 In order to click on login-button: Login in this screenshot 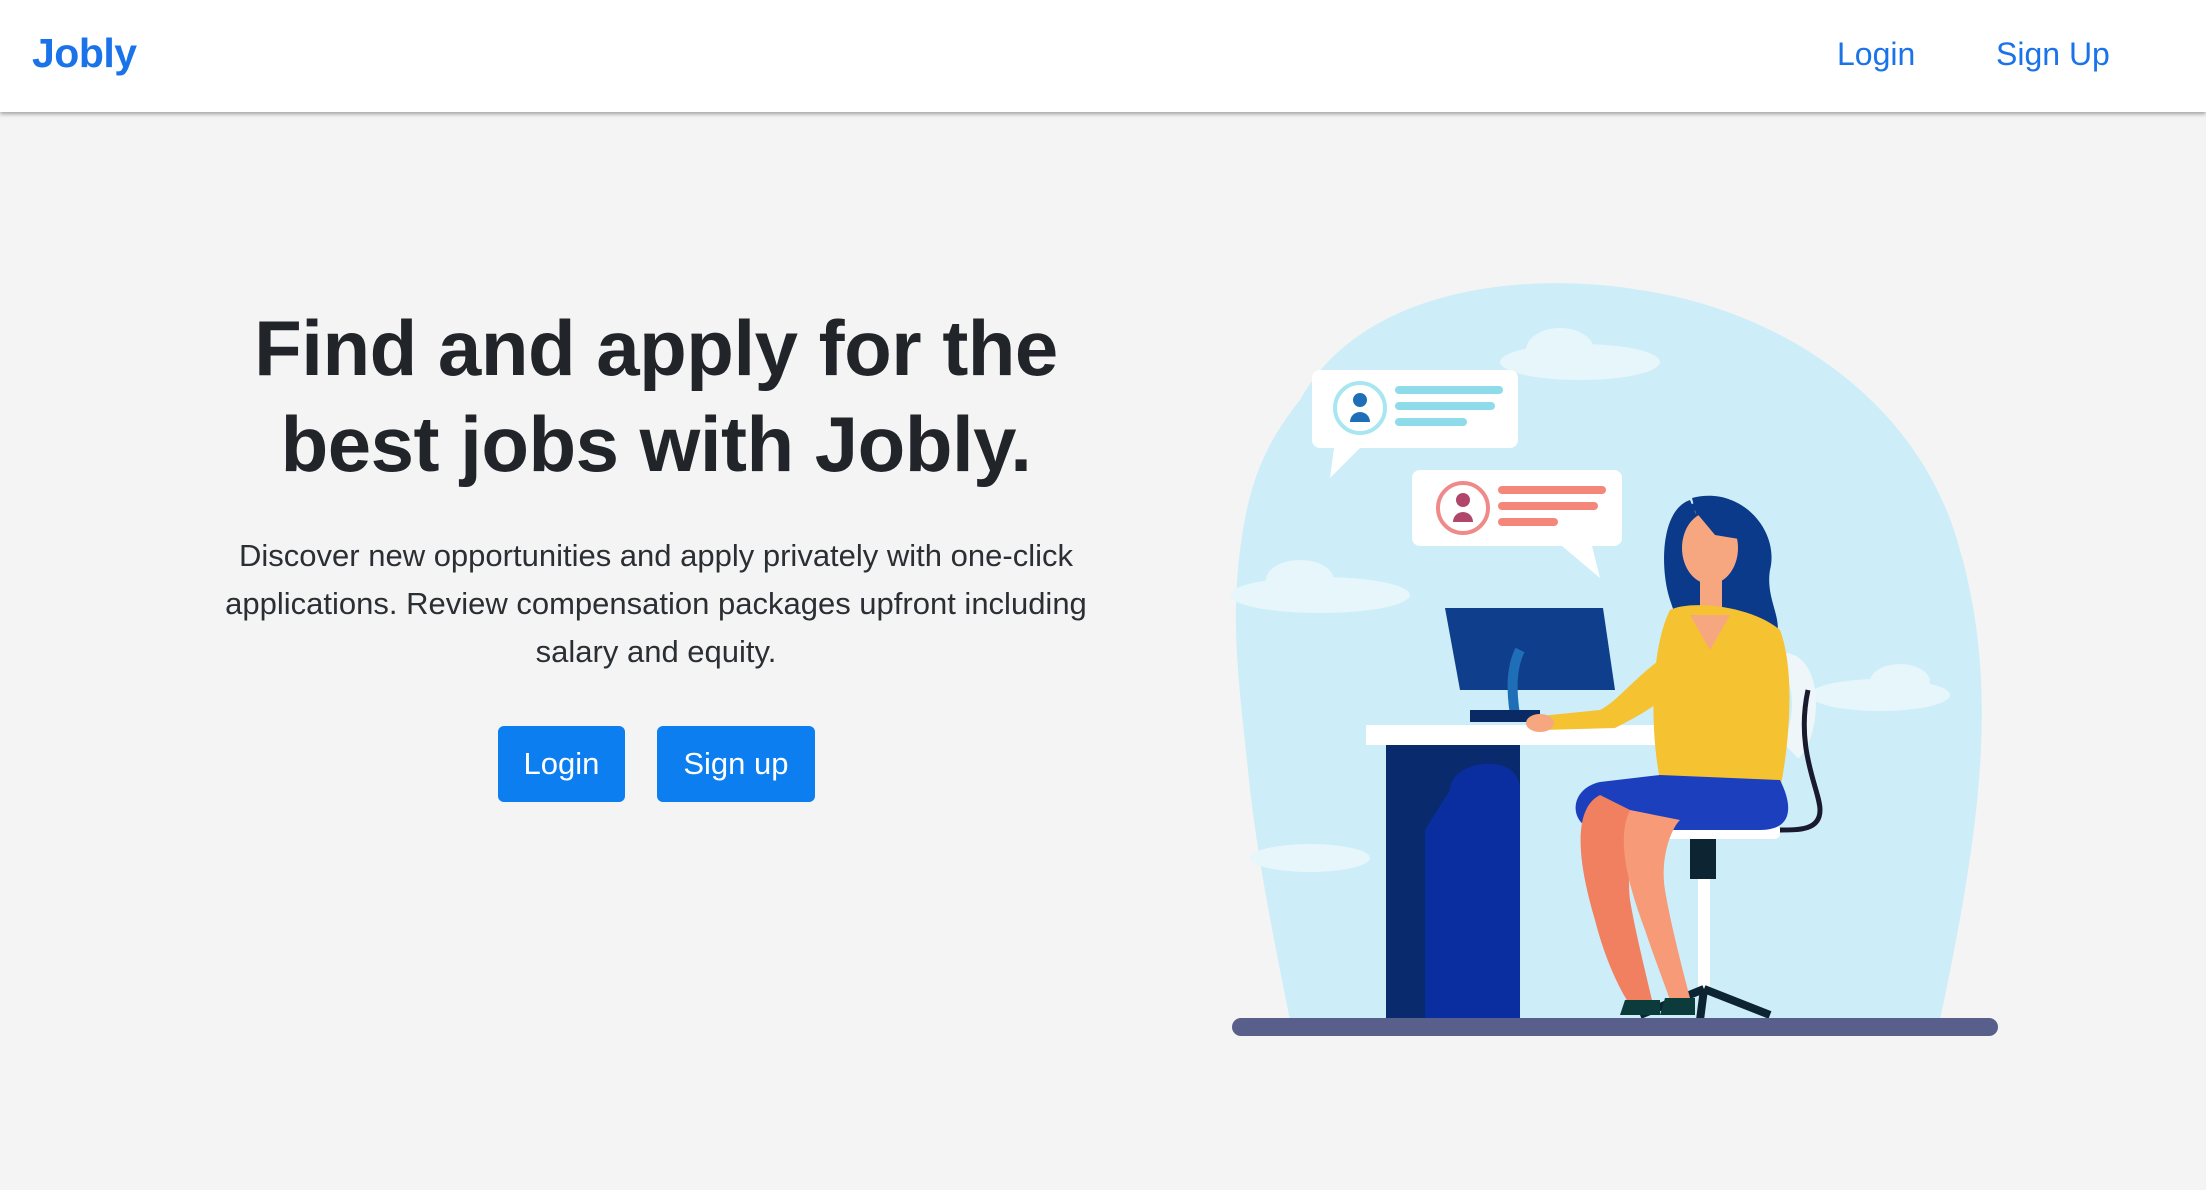, I will do `click(561, 764)`.